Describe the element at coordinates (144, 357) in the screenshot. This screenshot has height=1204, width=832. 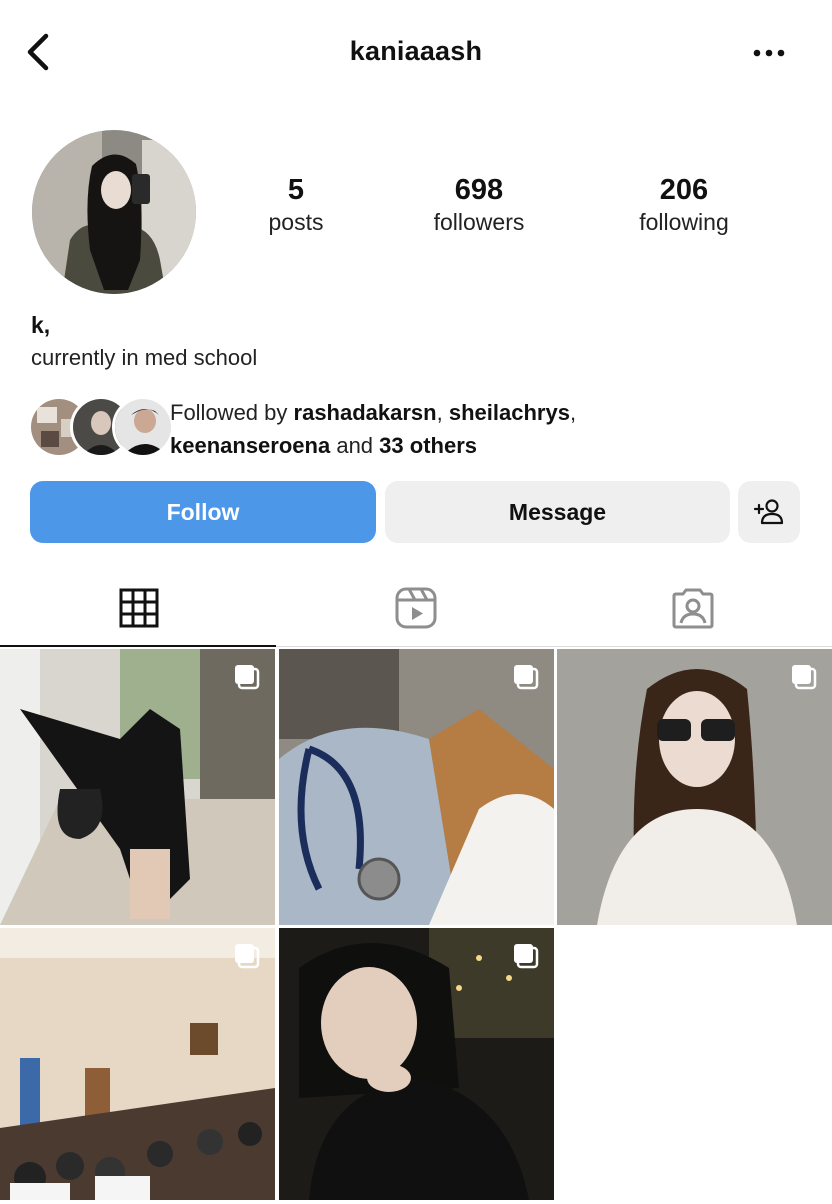
I see `bio-text: currently in med school` at that location.